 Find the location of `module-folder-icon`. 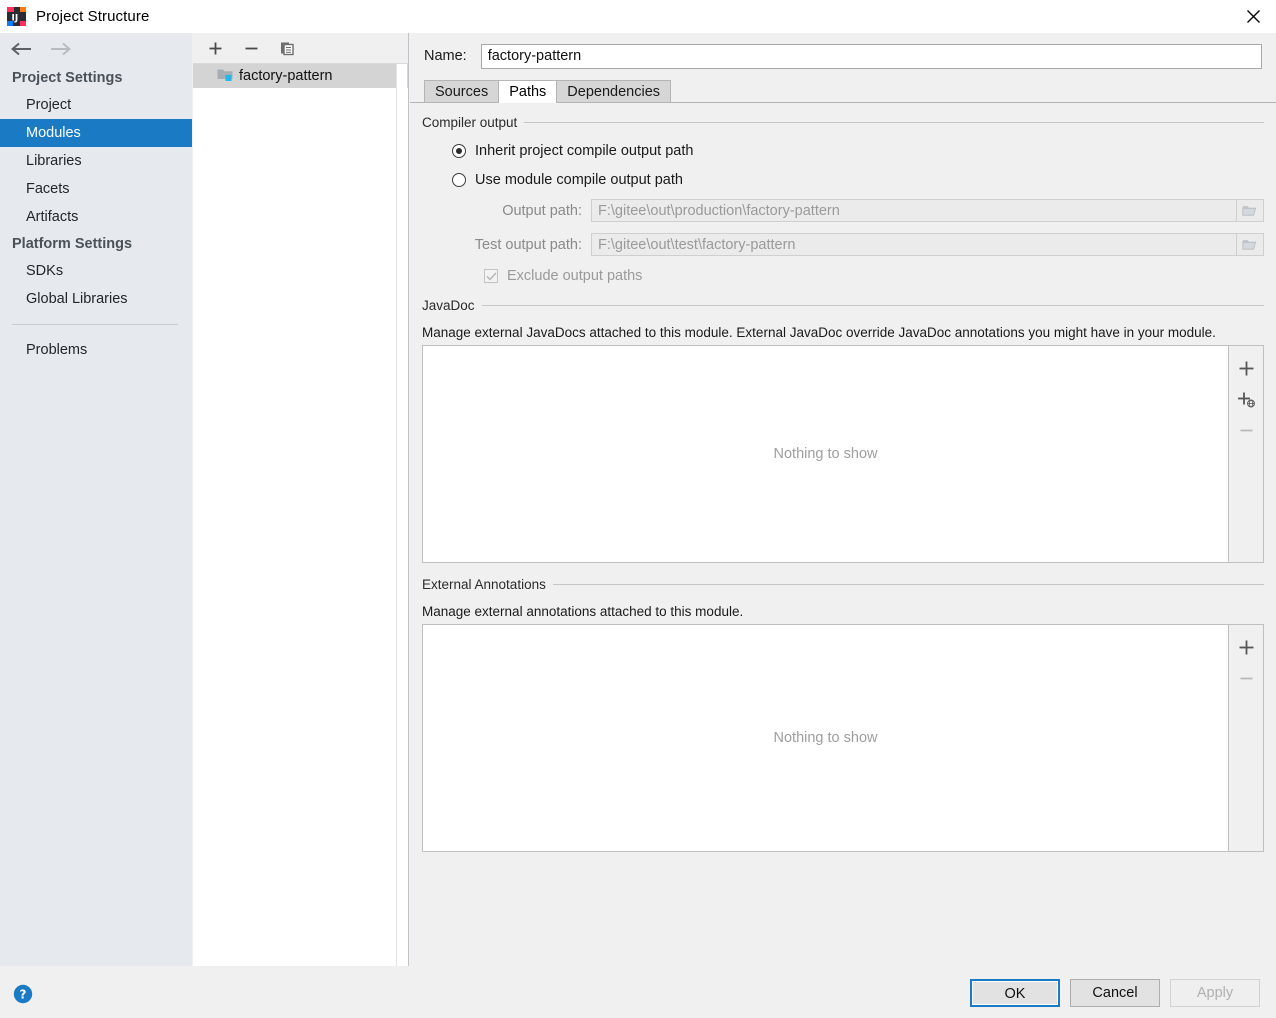

module-folder-icon is located at coordinates (225, 76).